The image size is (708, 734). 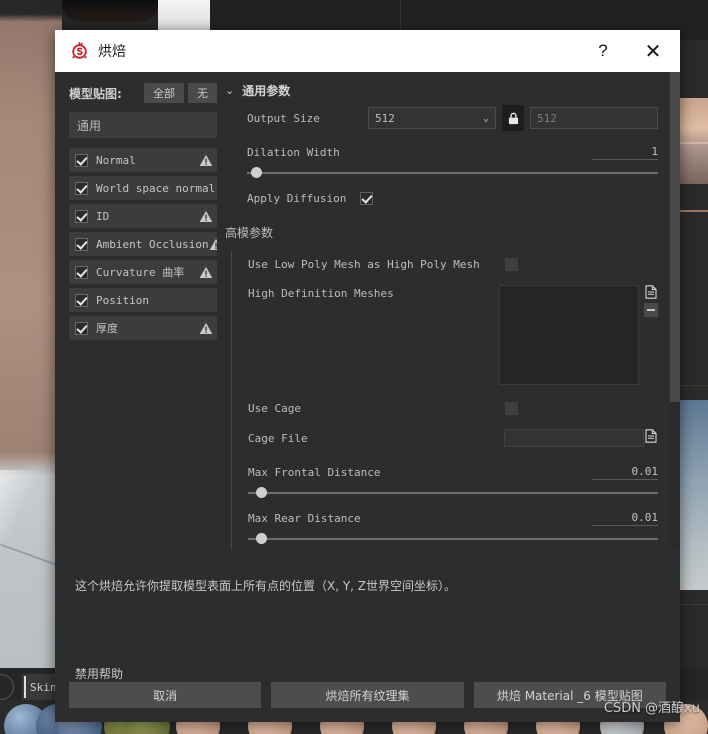 What do you see at coordinates (367, 673) in the screenshot?
I see `disable-help-link: 禁用帮助` at bounding box center [367, 673].